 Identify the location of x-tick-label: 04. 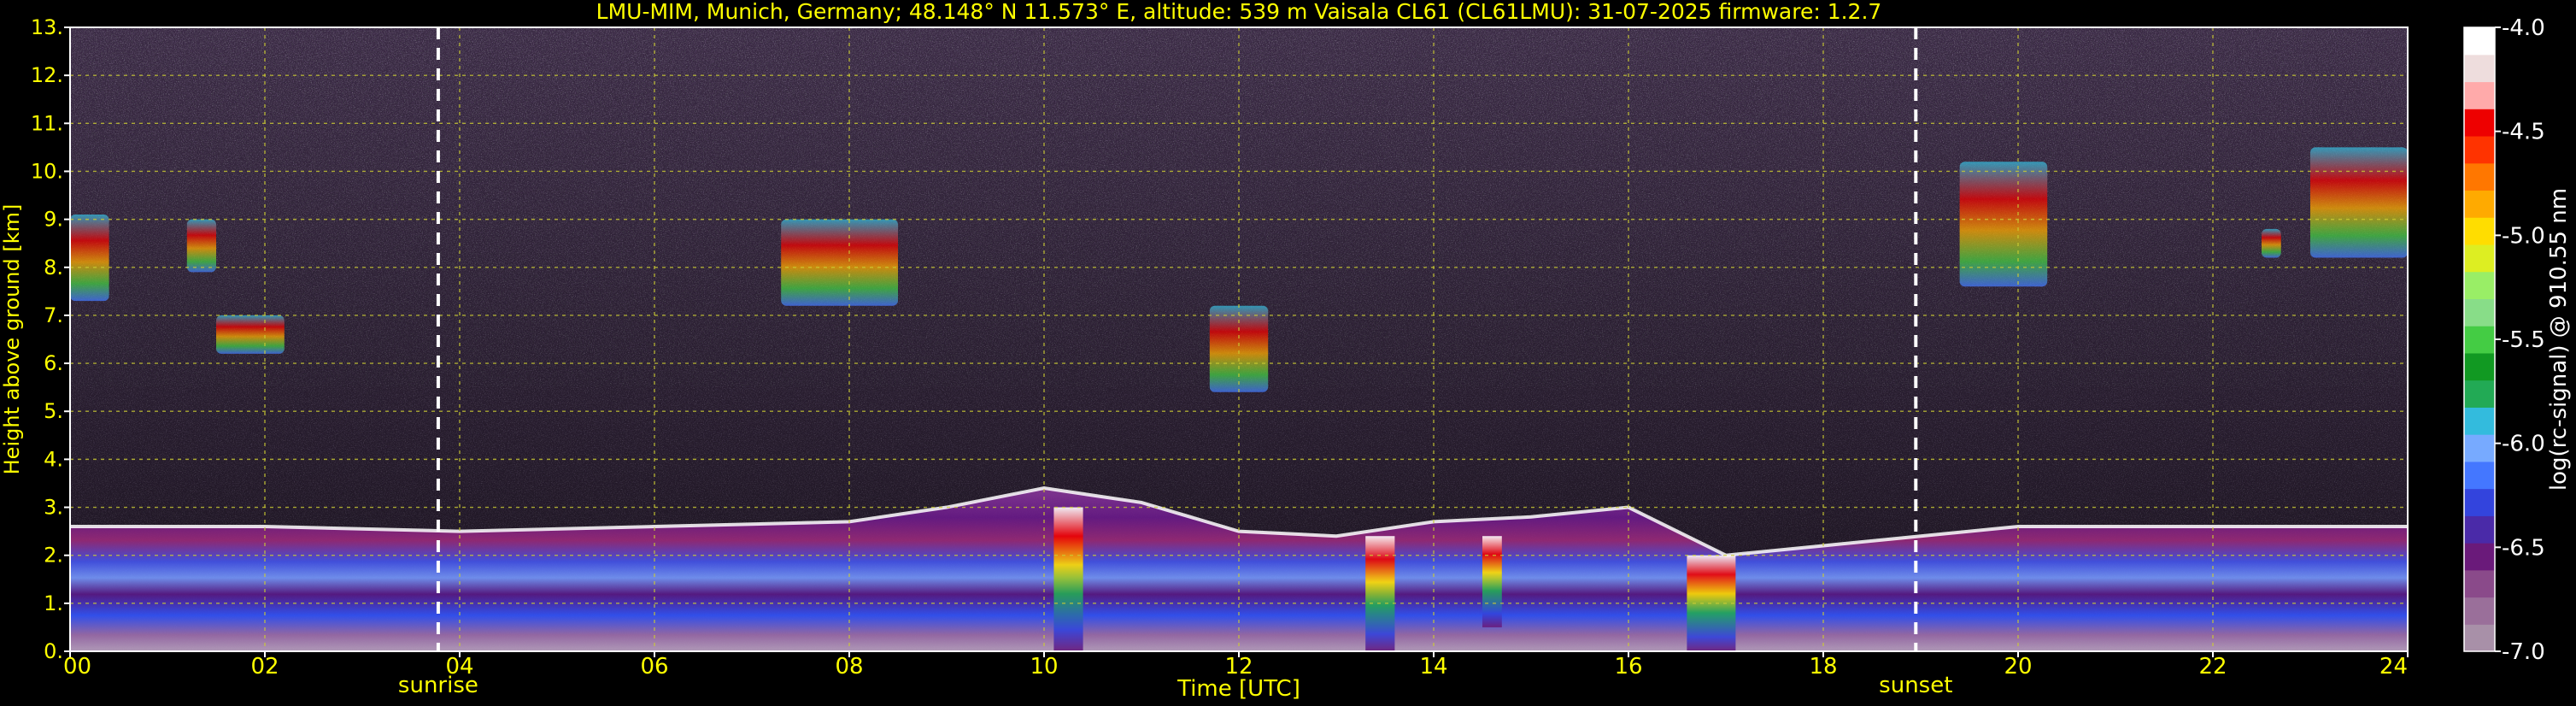
(459, 667).